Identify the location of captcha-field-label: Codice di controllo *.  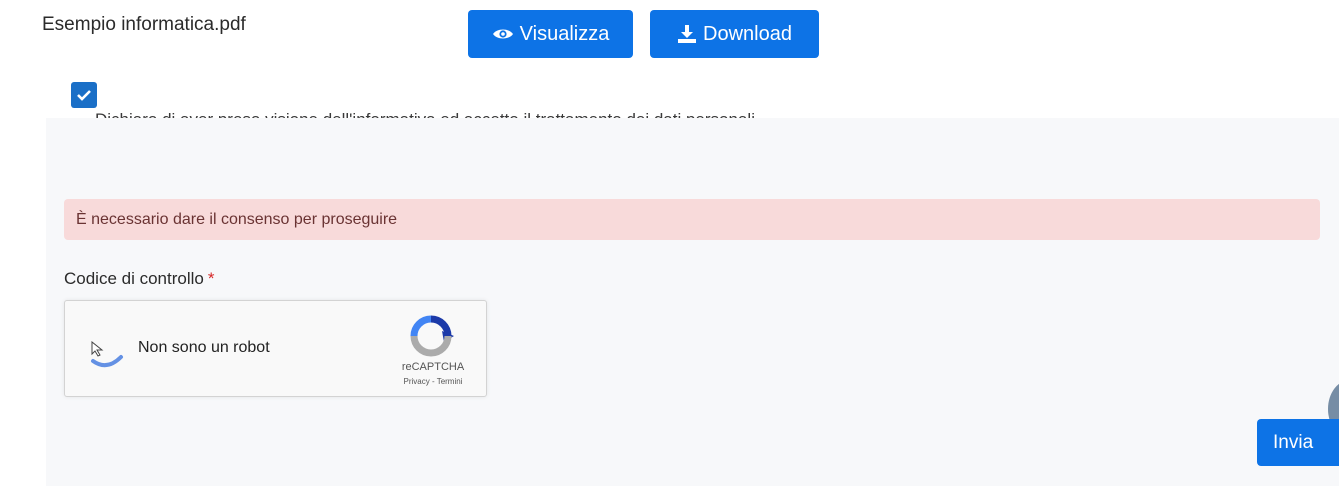
(139, 279).